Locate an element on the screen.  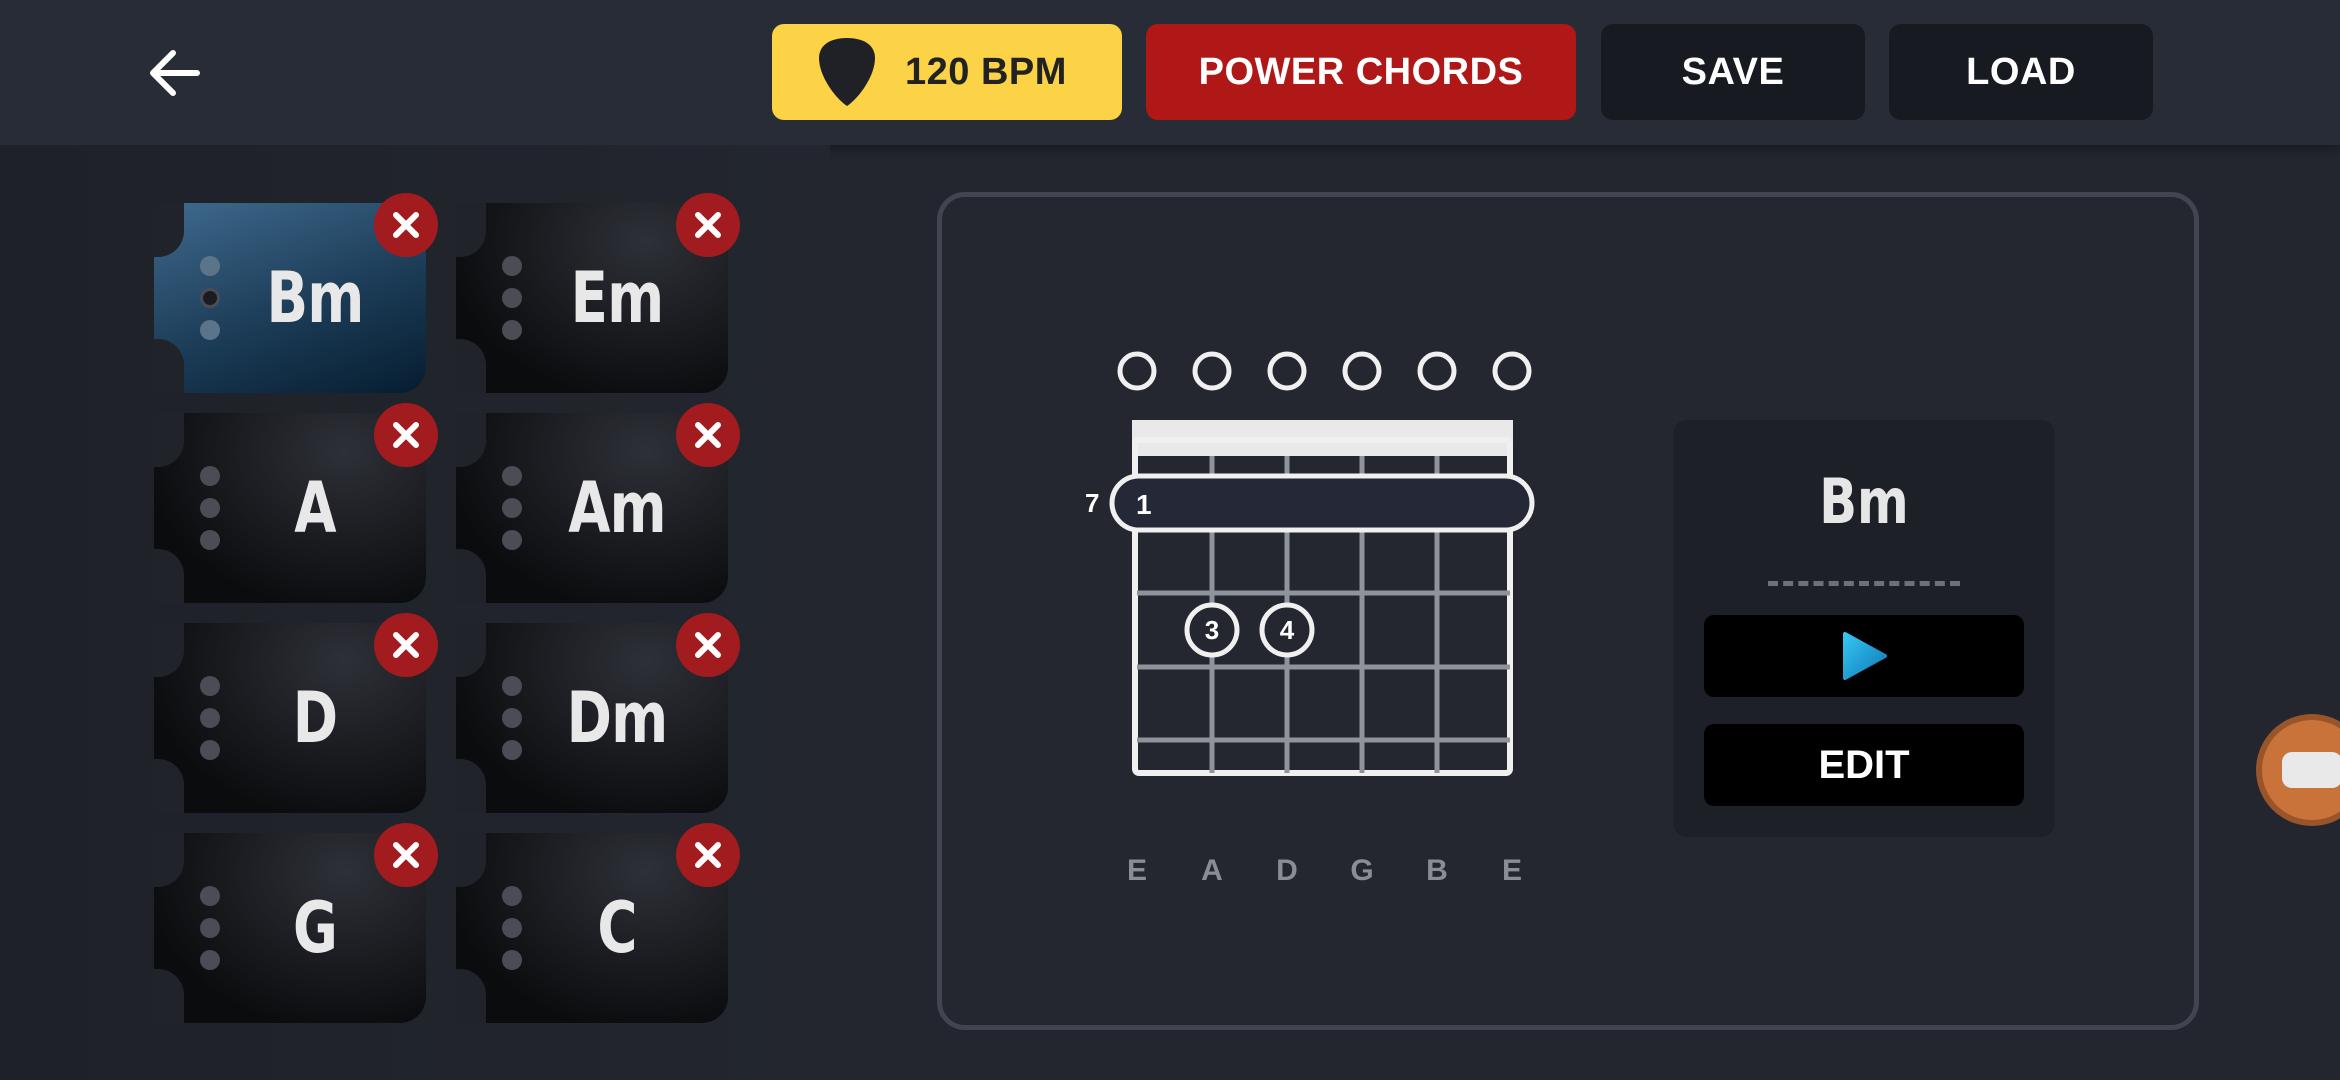
chord-title: Bm is located at coordinates (1864, 501).